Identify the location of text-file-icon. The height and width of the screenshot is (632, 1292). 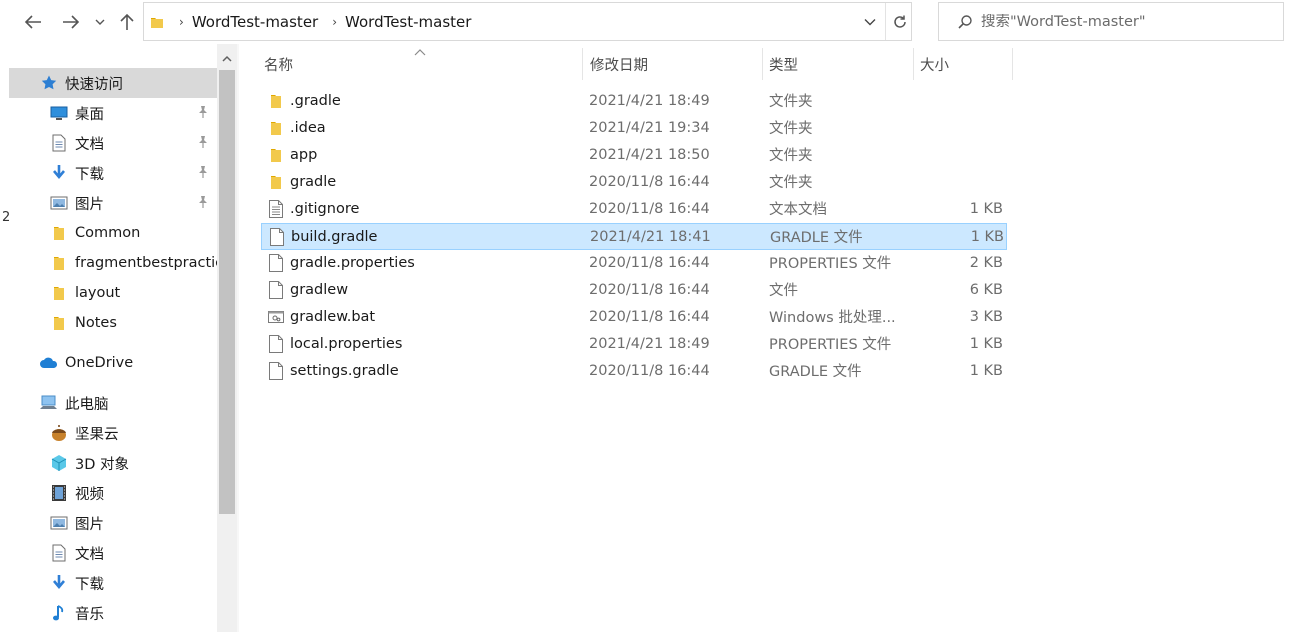
(276, 208).